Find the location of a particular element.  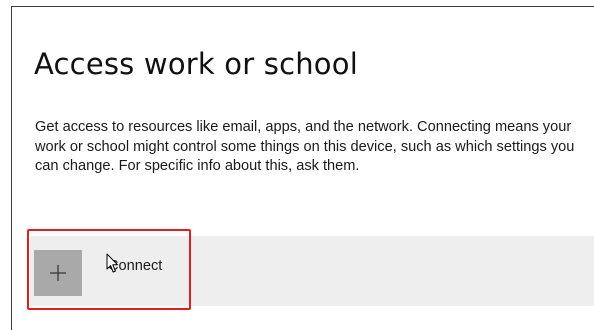

plus-icon is located at coordinates (58, 273).